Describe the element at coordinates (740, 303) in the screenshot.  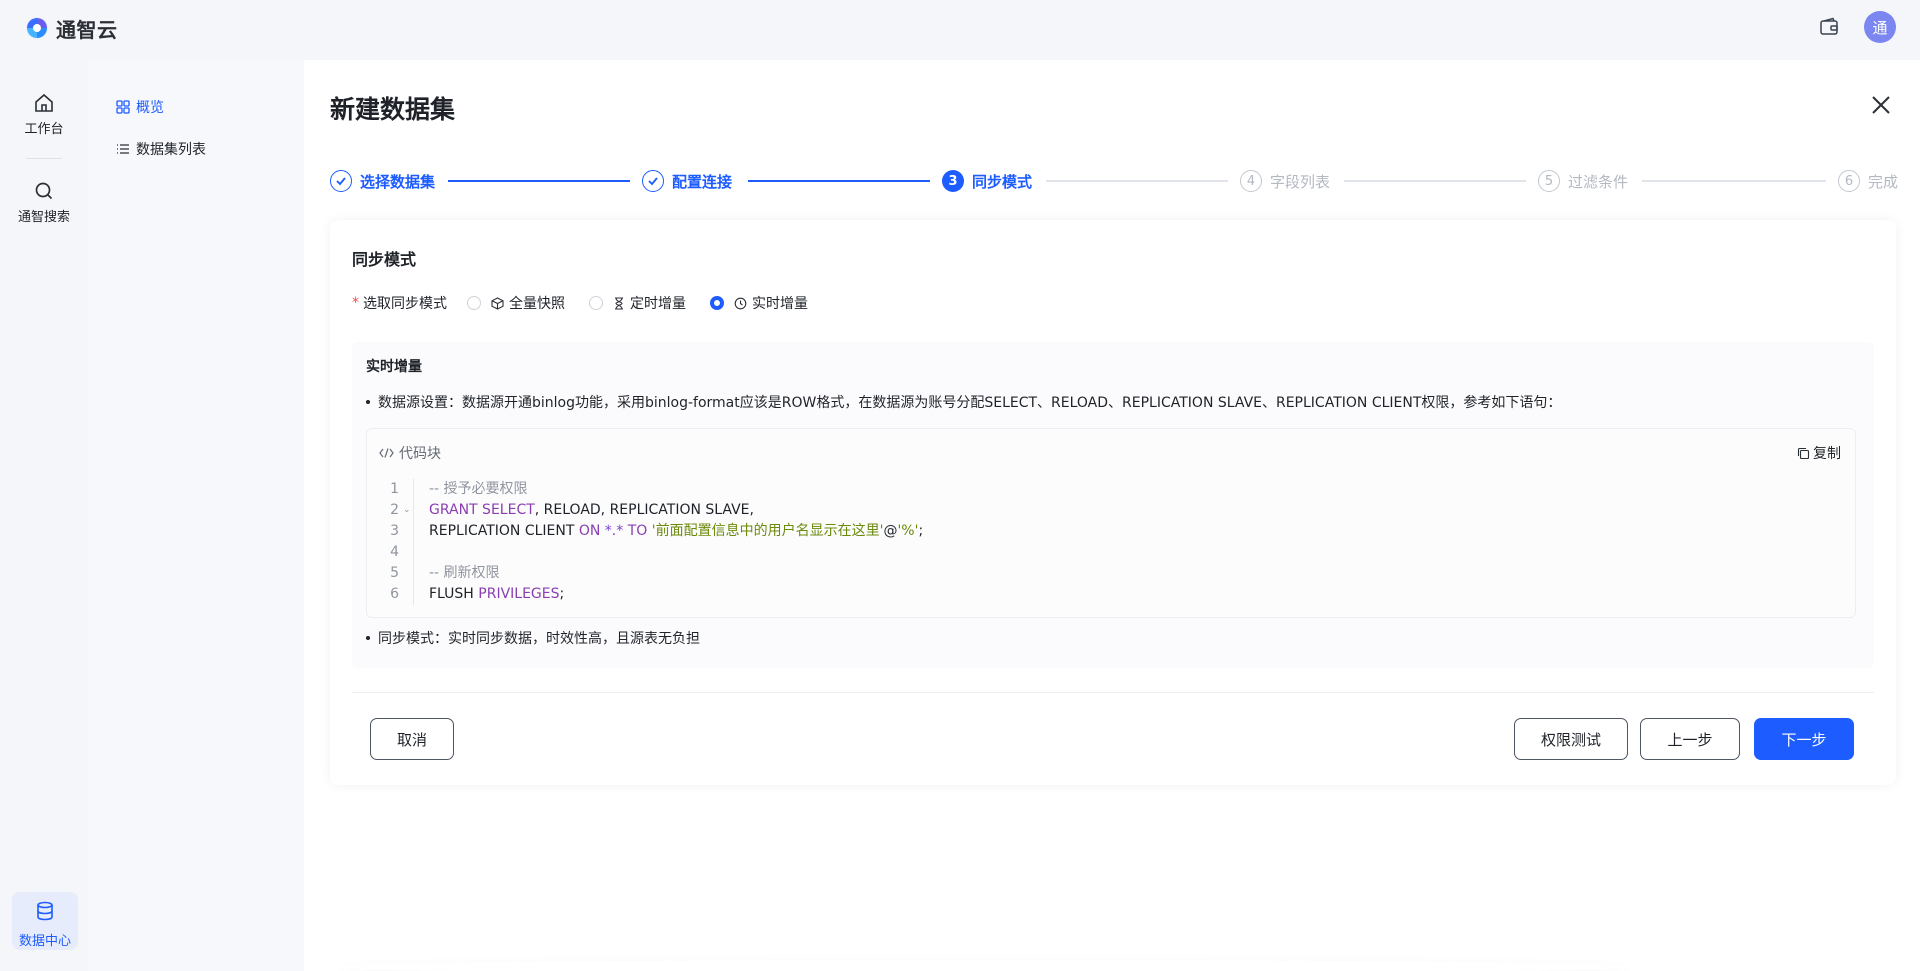
I see `clock-icon` at that location.